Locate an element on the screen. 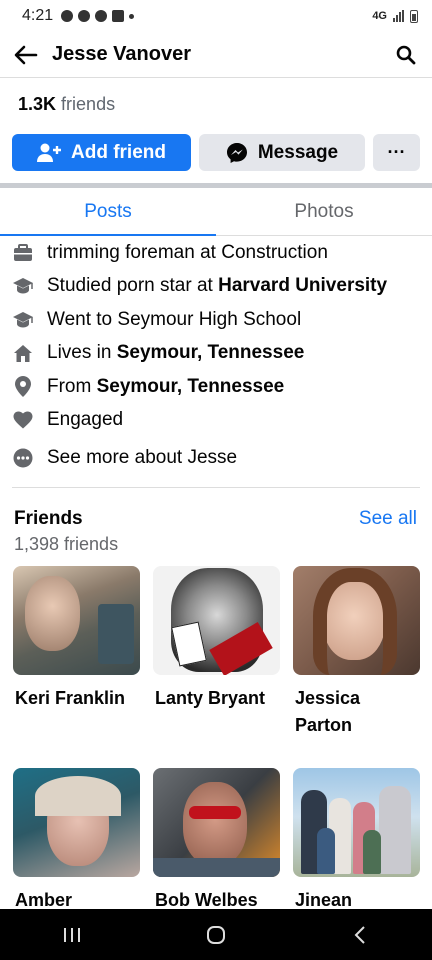 This screenshot has height=960, width=432. people-notif-icon is located at coordinates (118, 16).